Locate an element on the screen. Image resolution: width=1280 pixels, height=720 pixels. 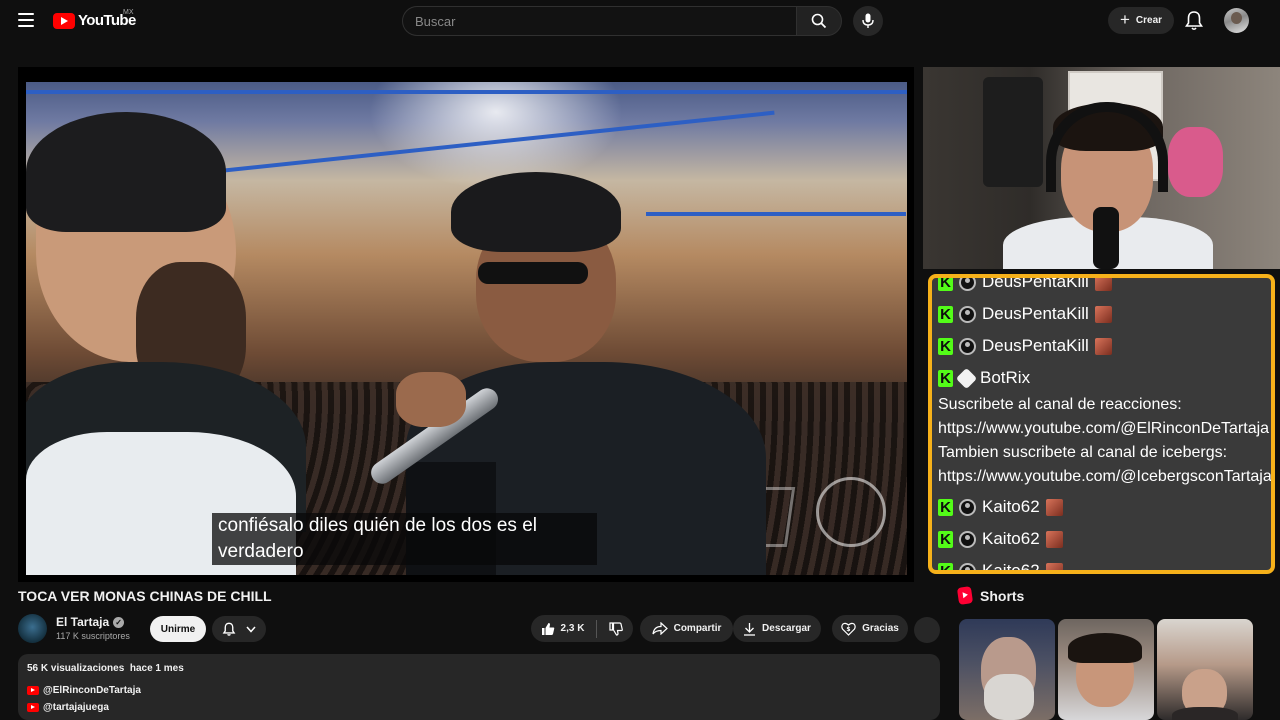
search-box is located at coordinates (599, 21).